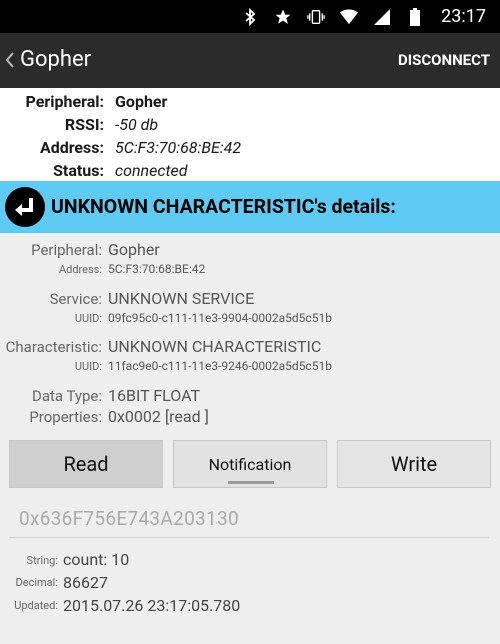  I want to click on peripheral-row: Peripheral: Gopher, so click(250, 103).